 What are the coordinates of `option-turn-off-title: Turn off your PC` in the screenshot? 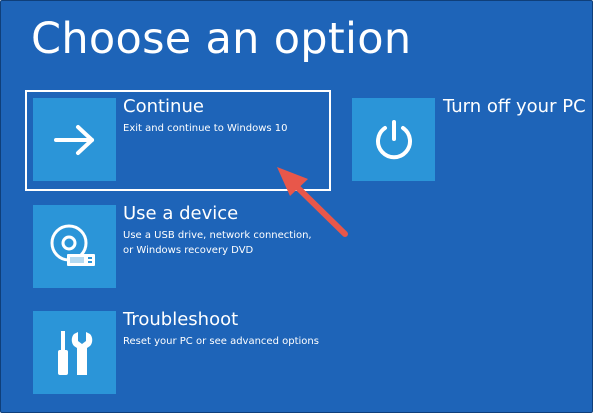 It's located at (514, 107).